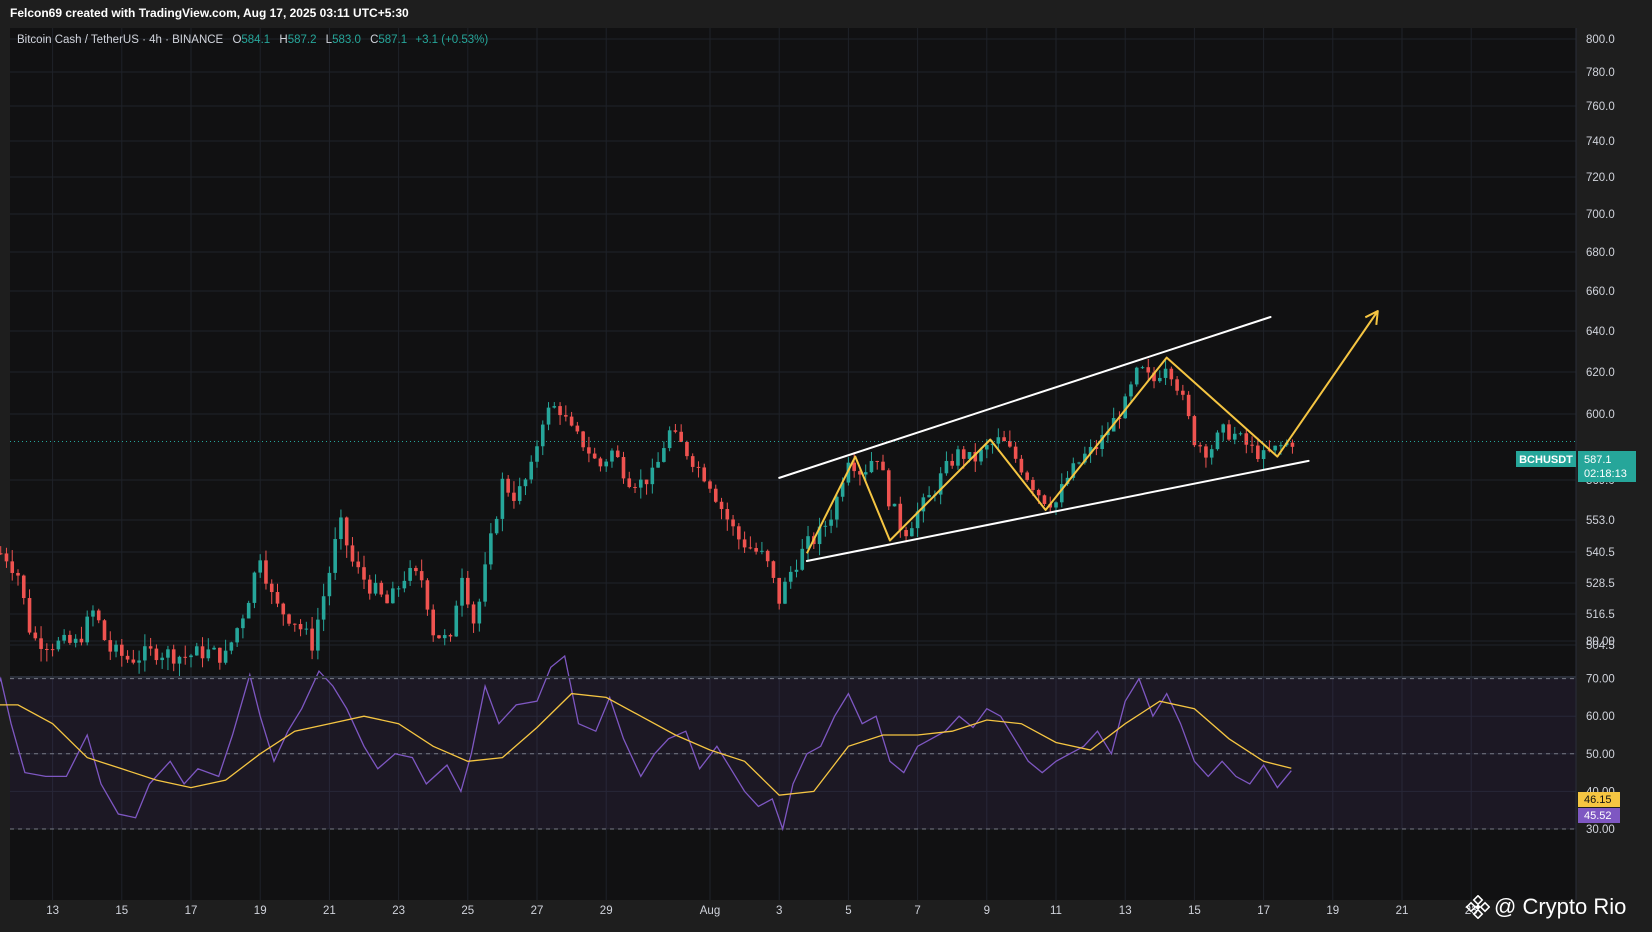 This screenshot has width=1652, height=932. I want to click on time-tick-label: Aug, so click(710, 911).